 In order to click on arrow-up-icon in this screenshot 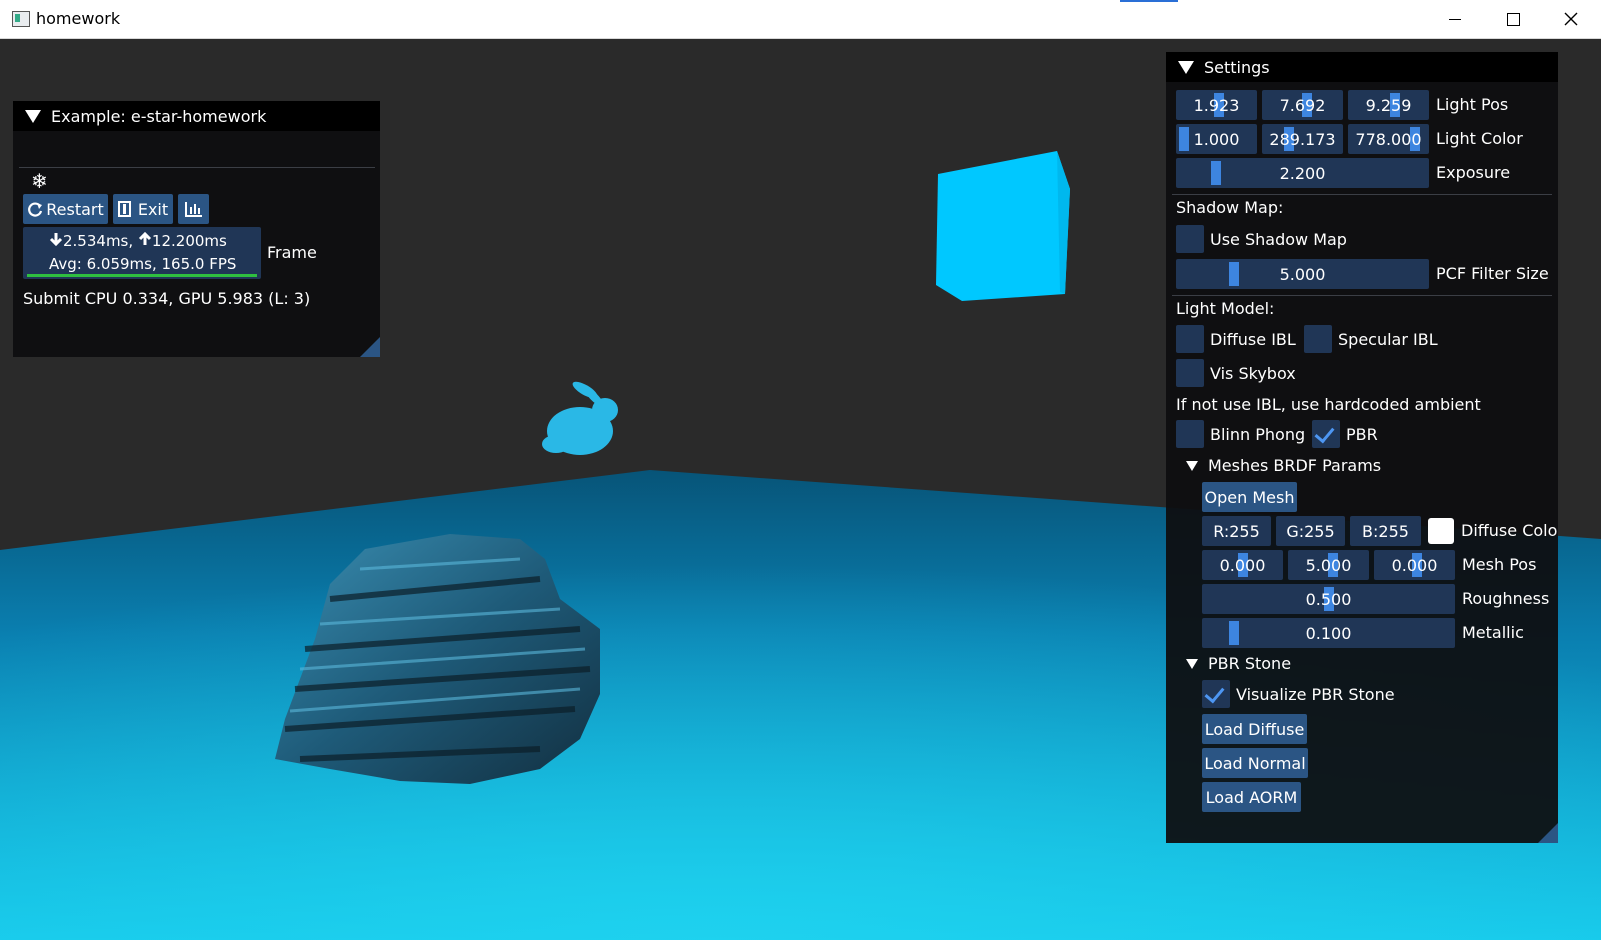, I will do `click(144, 238)`.